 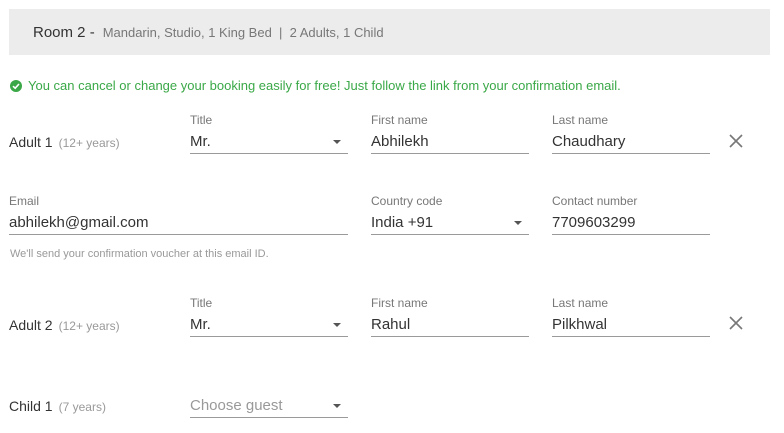 I want to click on adult-1-email-field: Email abhilekh@gmail.com, so click(x=178, y=214).